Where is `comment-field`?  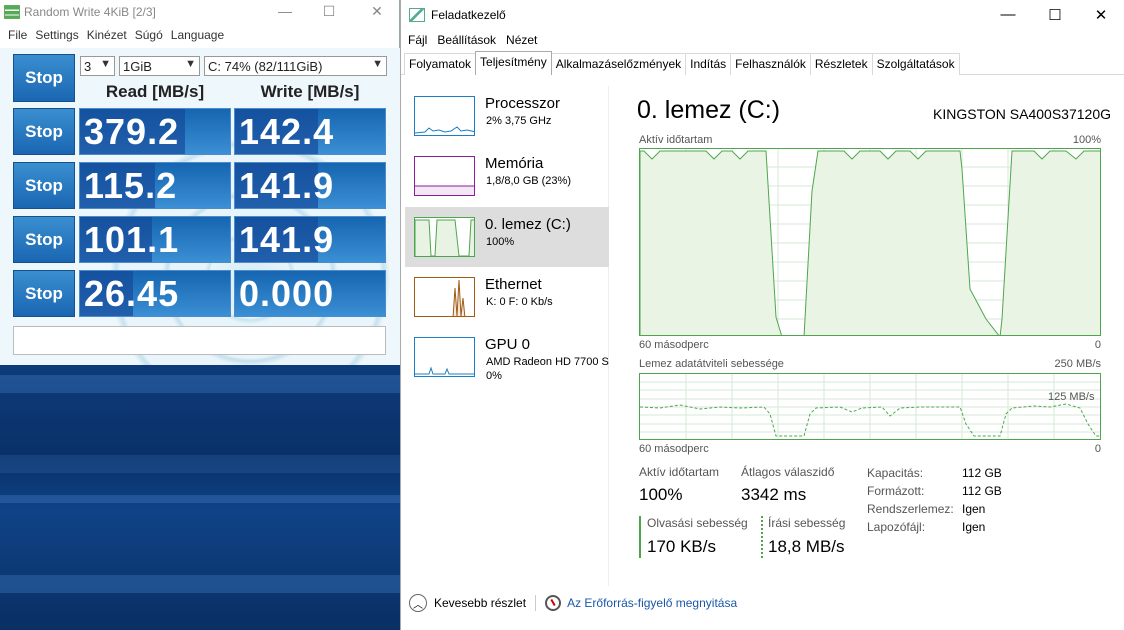
comment-field is located at coordinates (199, 340).